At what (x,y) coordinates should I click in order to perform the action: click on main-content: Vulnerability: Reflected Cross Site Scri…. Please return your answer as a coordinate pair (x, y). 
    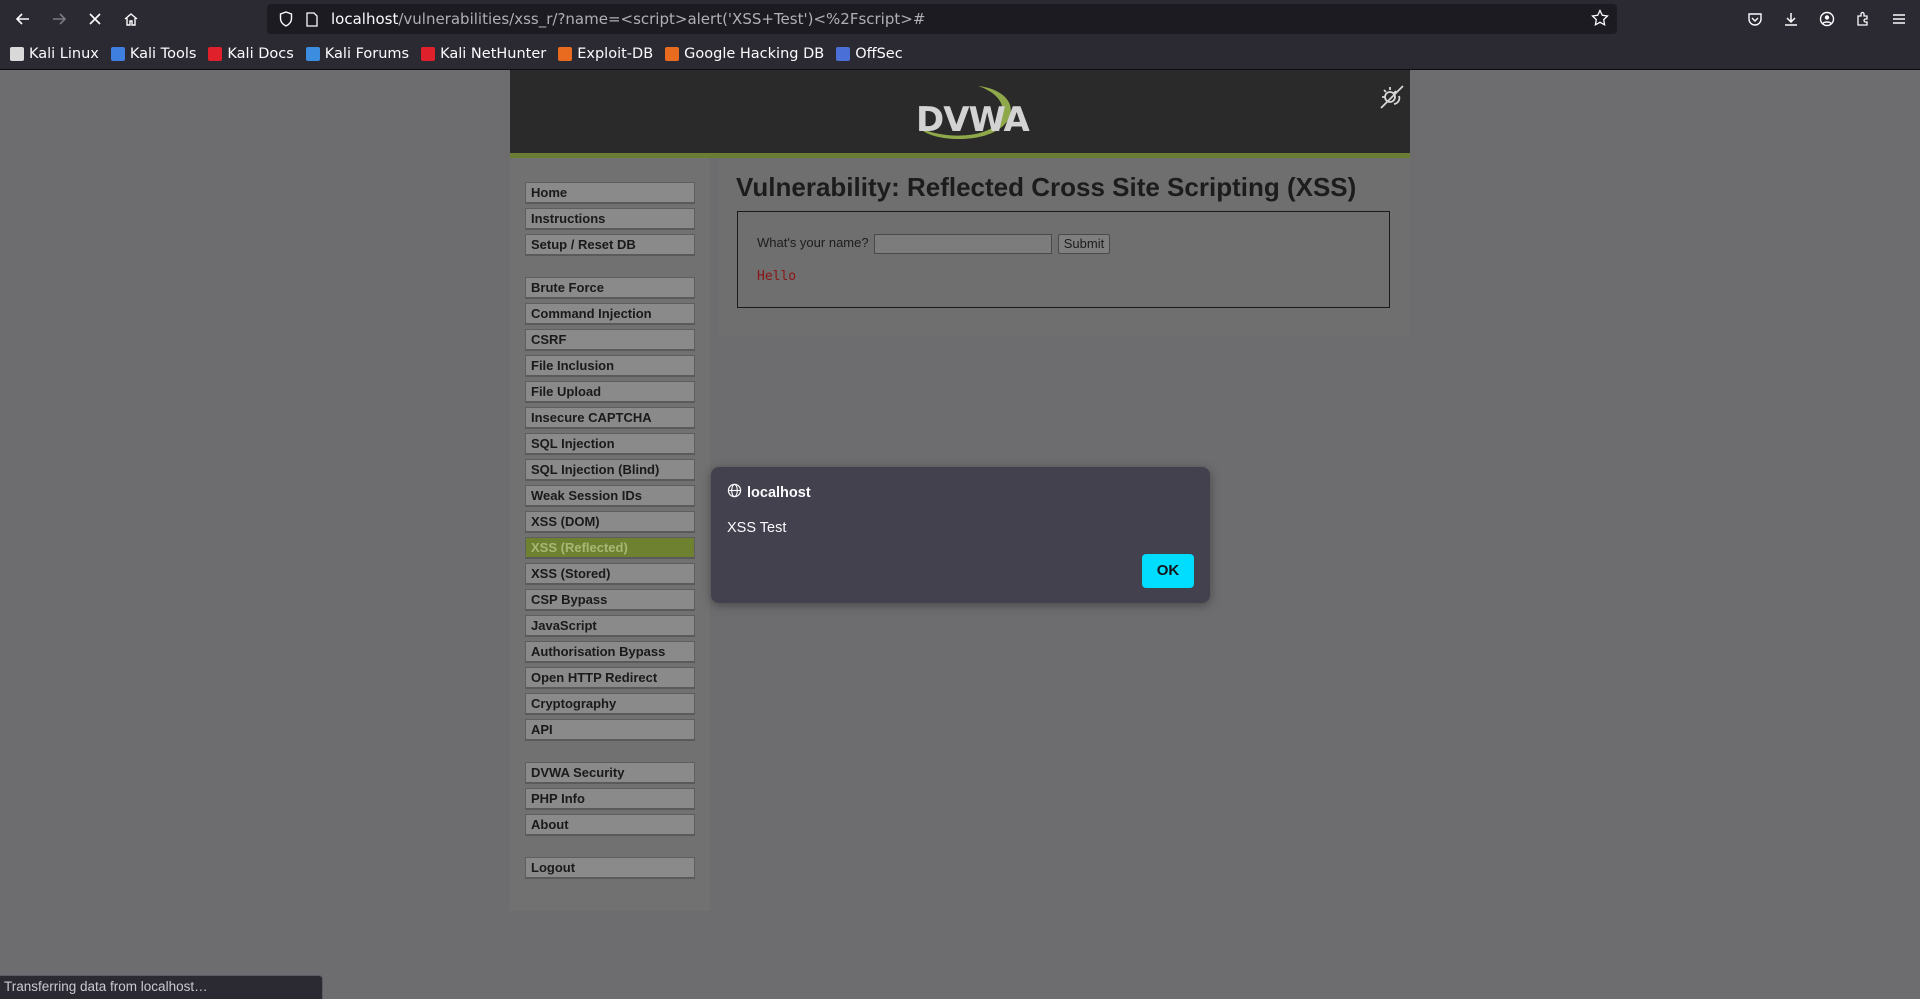
    Looking at the image, I should click on (1064, 247).